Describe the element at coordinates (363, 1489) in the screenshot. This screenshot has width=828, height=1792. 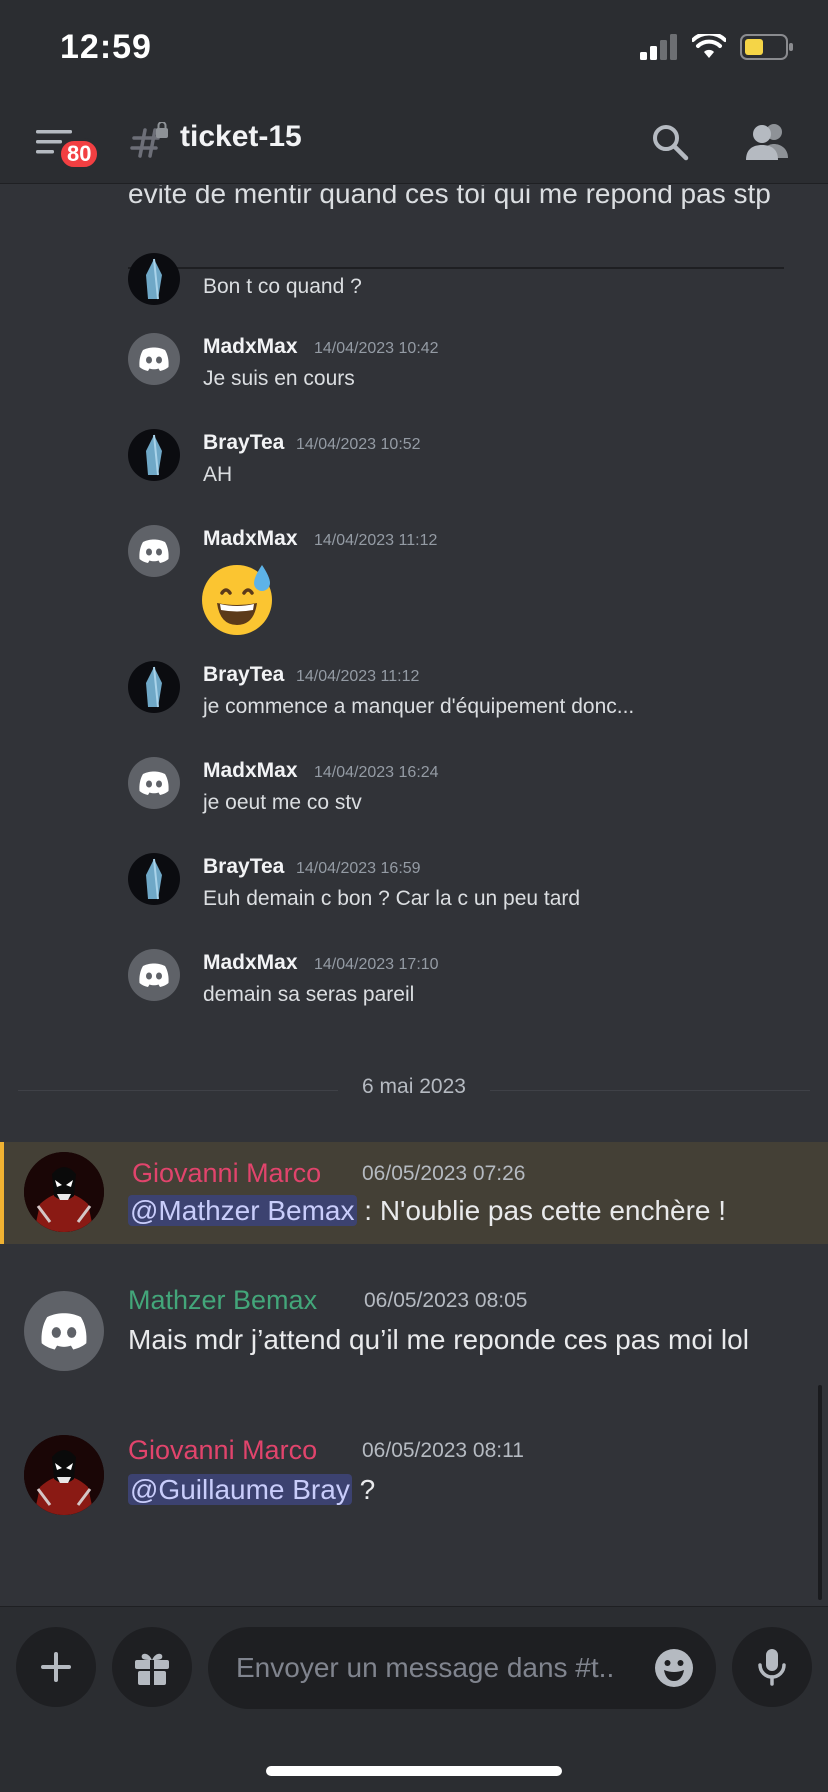
I see `message-body: ?` at that location.